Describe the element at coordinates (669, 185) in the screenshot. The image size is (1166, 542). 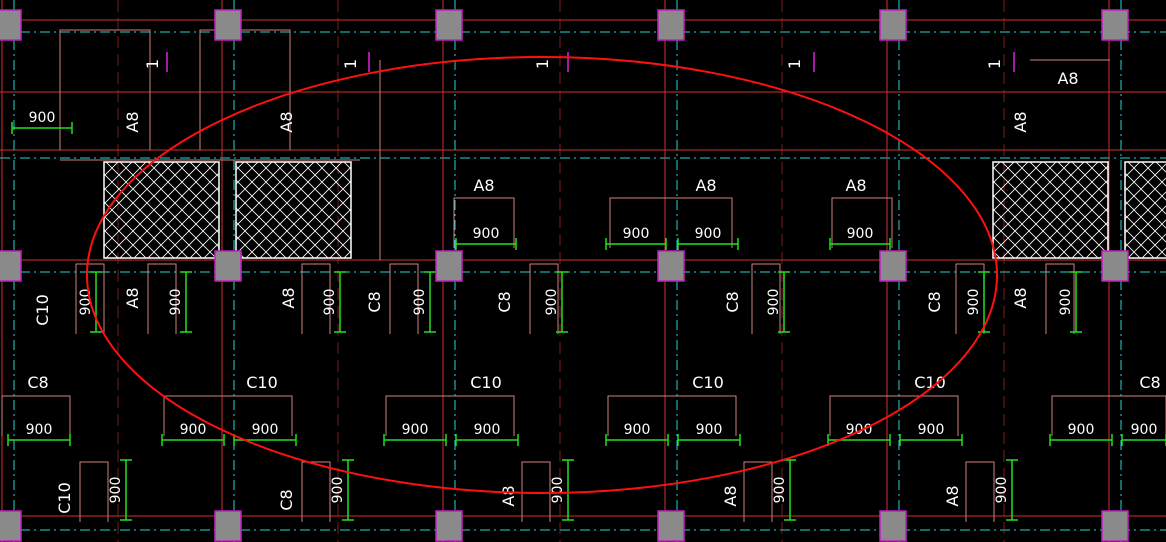
I see `rebar-labels-mid: A8 A8 A8` at that location.